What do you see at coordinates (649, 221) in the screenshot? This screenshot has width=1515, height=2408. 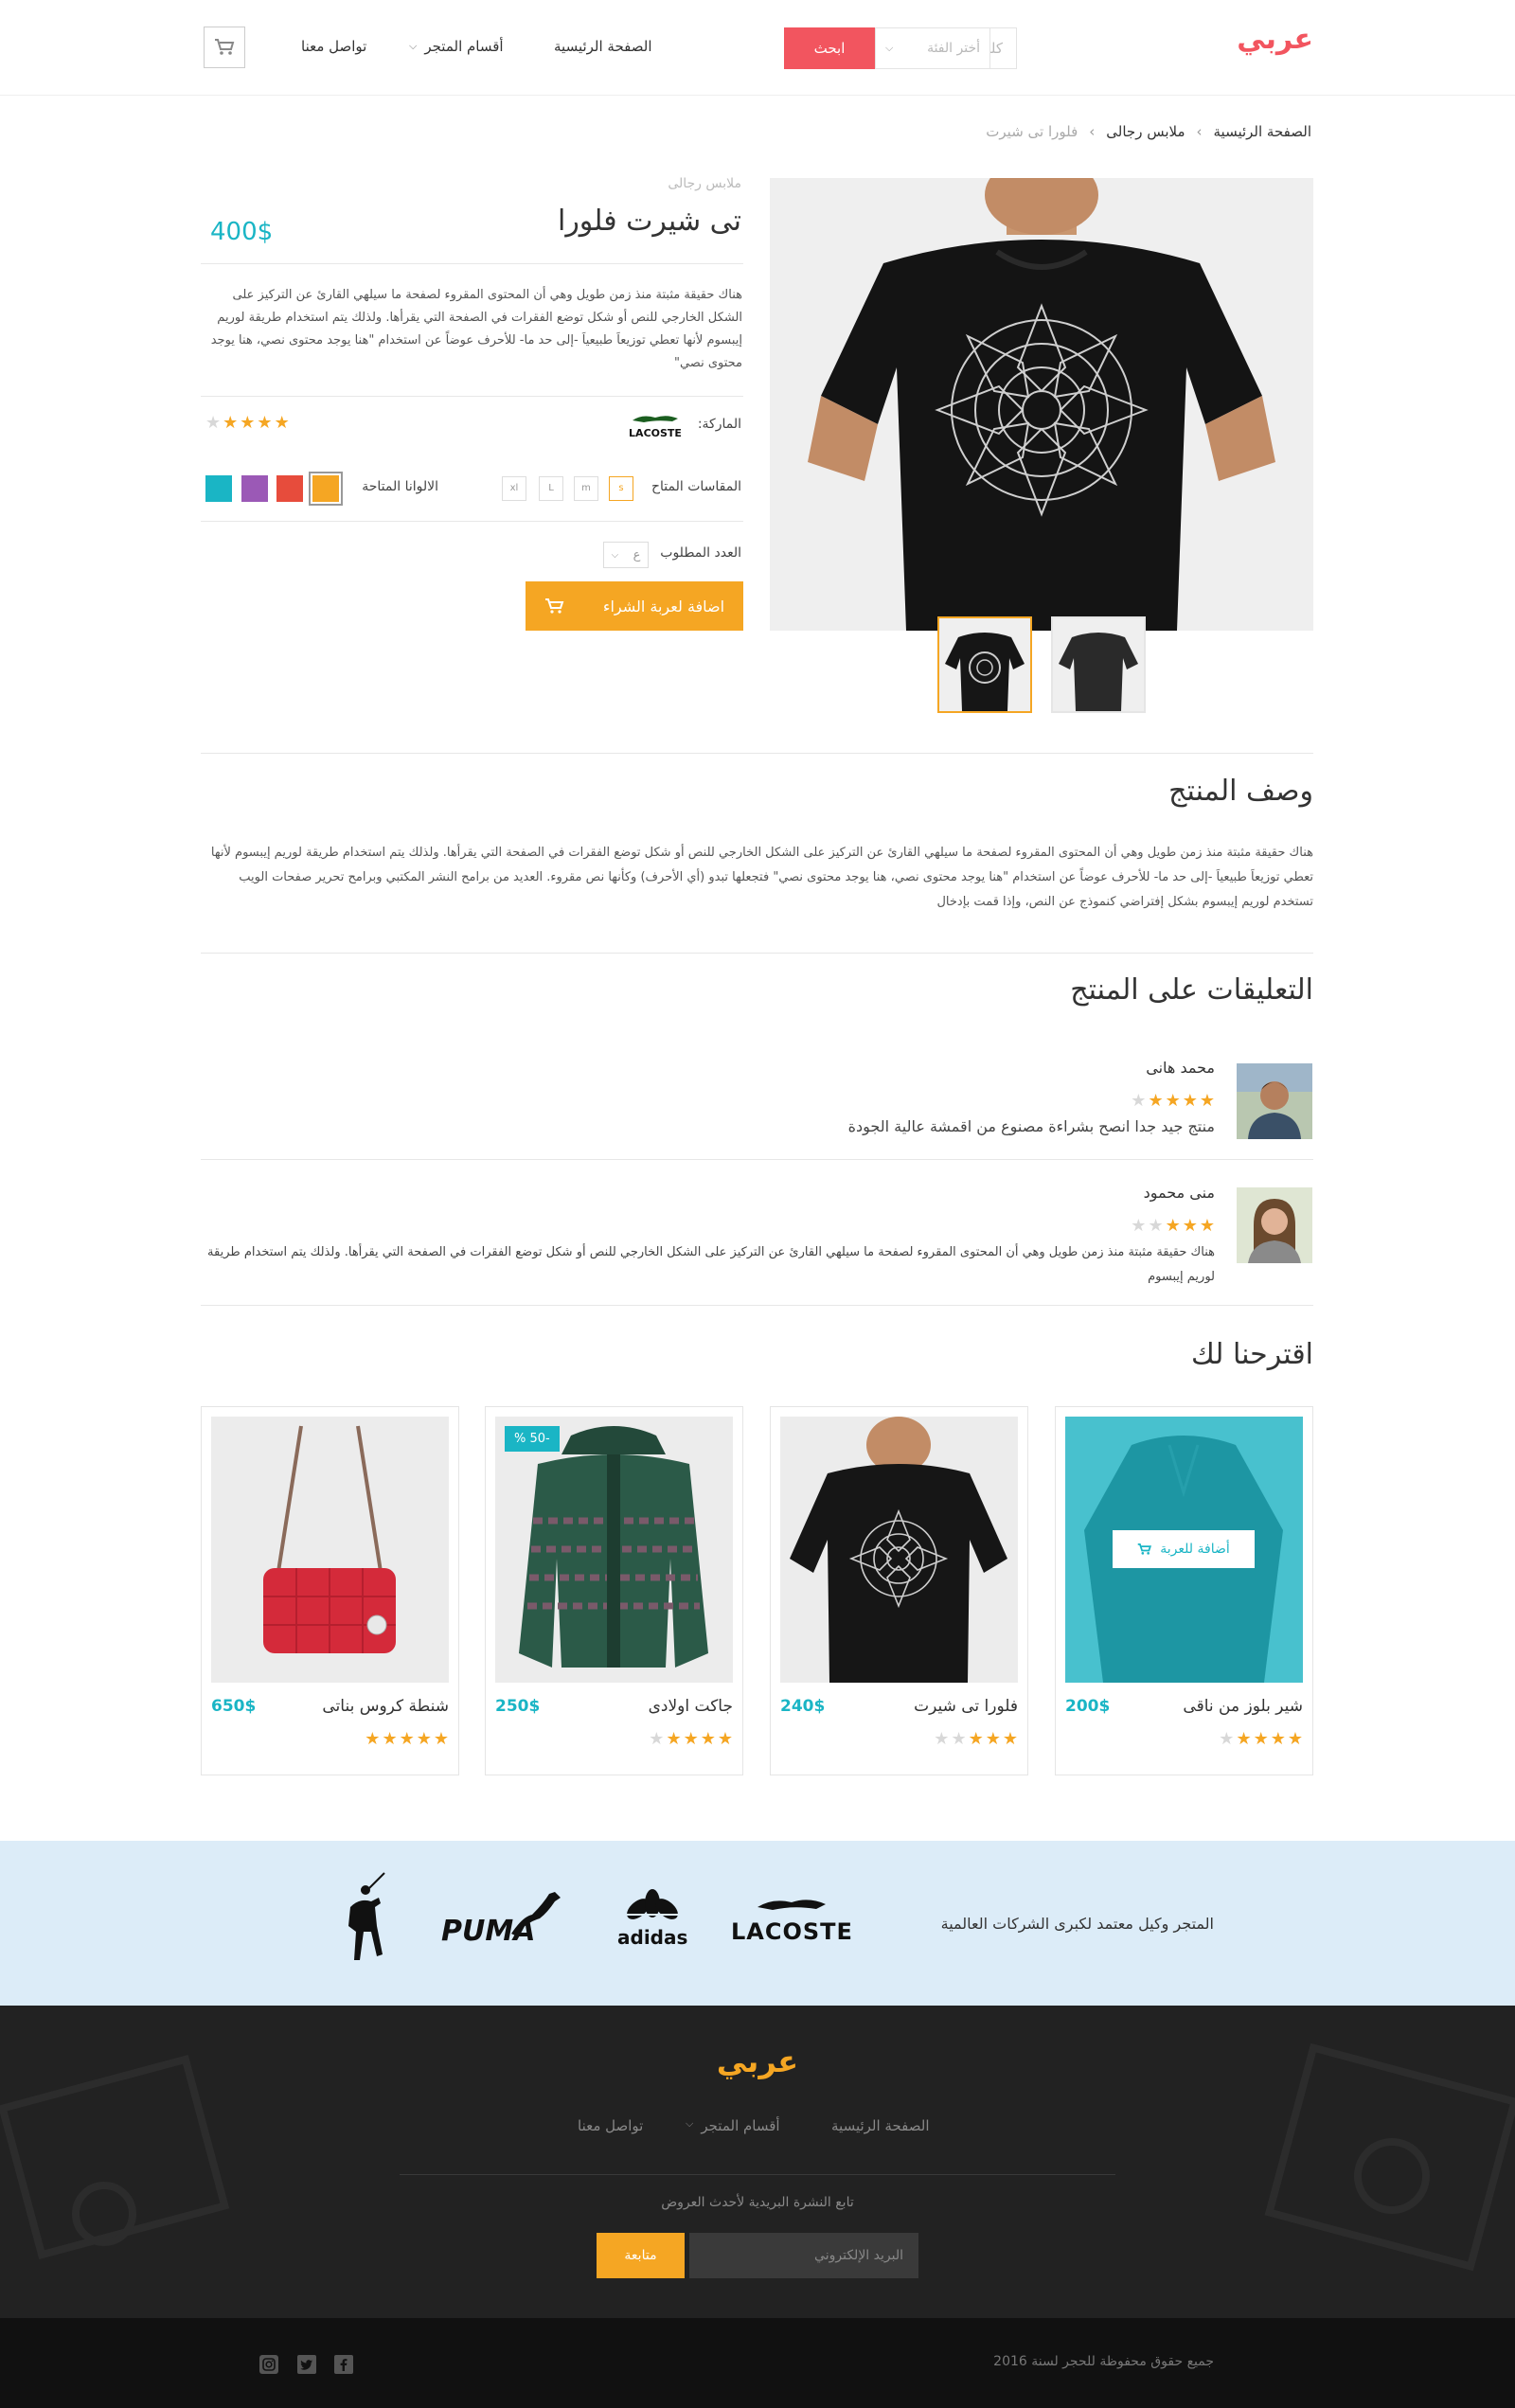 I see `product-title: تى شيرت فلورا` at bounding box center [649, 221].